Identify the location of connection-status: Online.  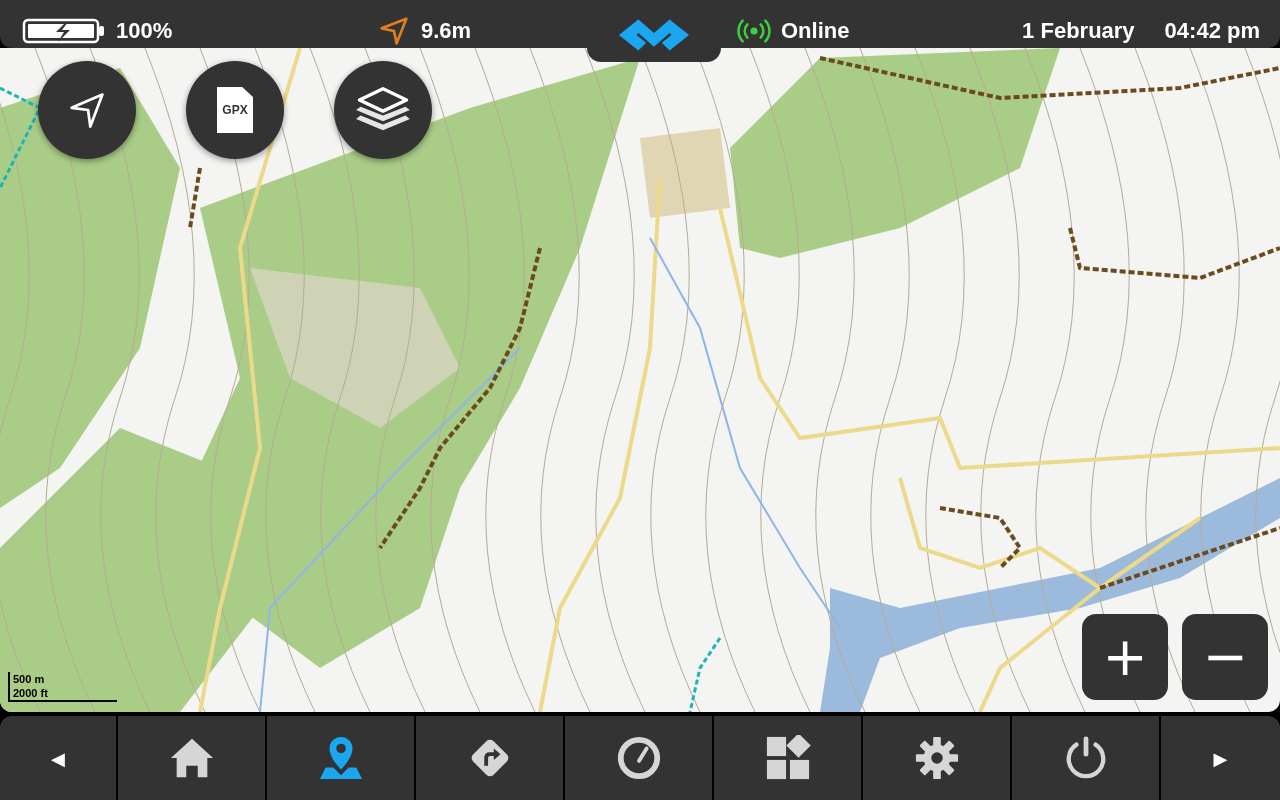
(815, 31).